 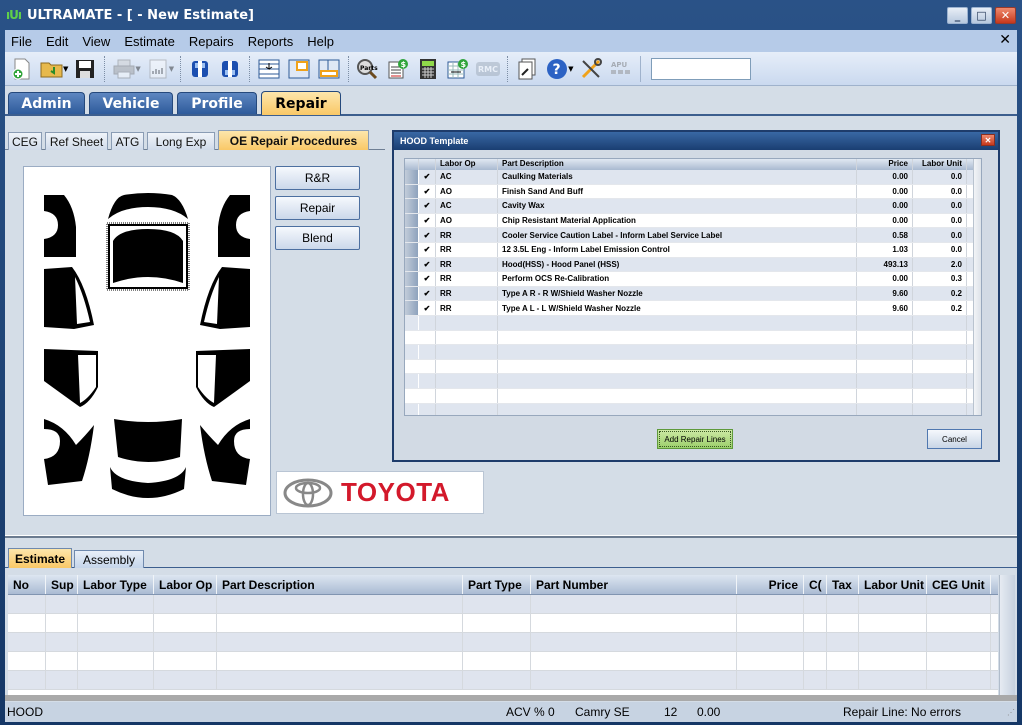 I want to click on tab-vehicle: Vehicle, so click(x=131, y=103).